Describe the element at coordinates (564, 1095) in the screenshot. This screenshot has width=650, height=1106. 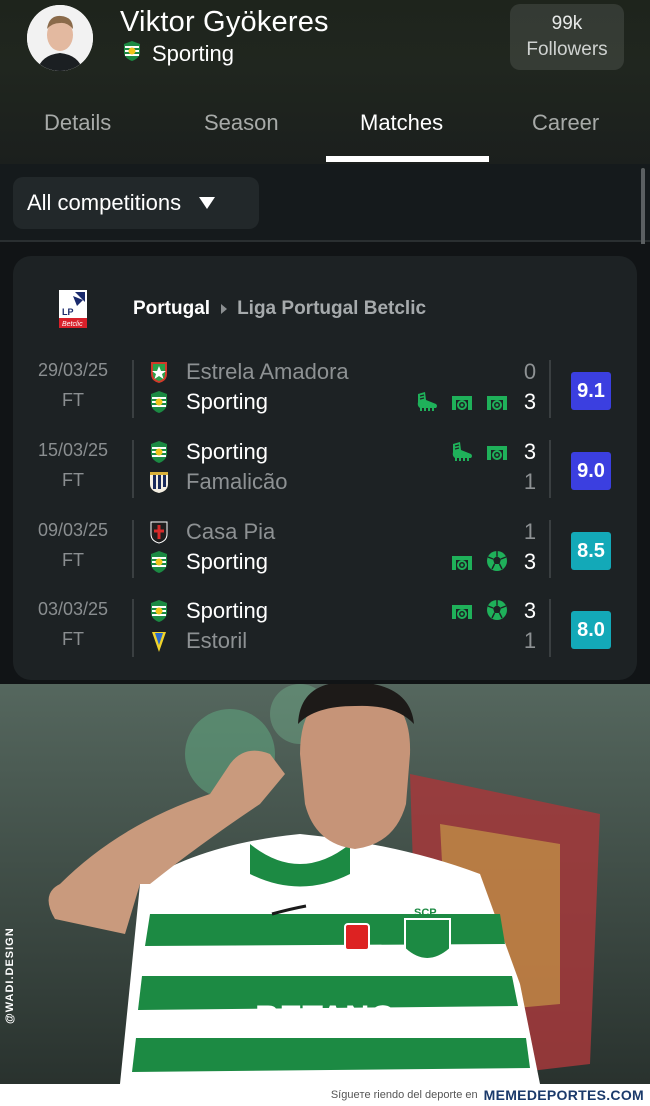
I see `footer-site-link: MEMEDEPORTES.COM` at that location.